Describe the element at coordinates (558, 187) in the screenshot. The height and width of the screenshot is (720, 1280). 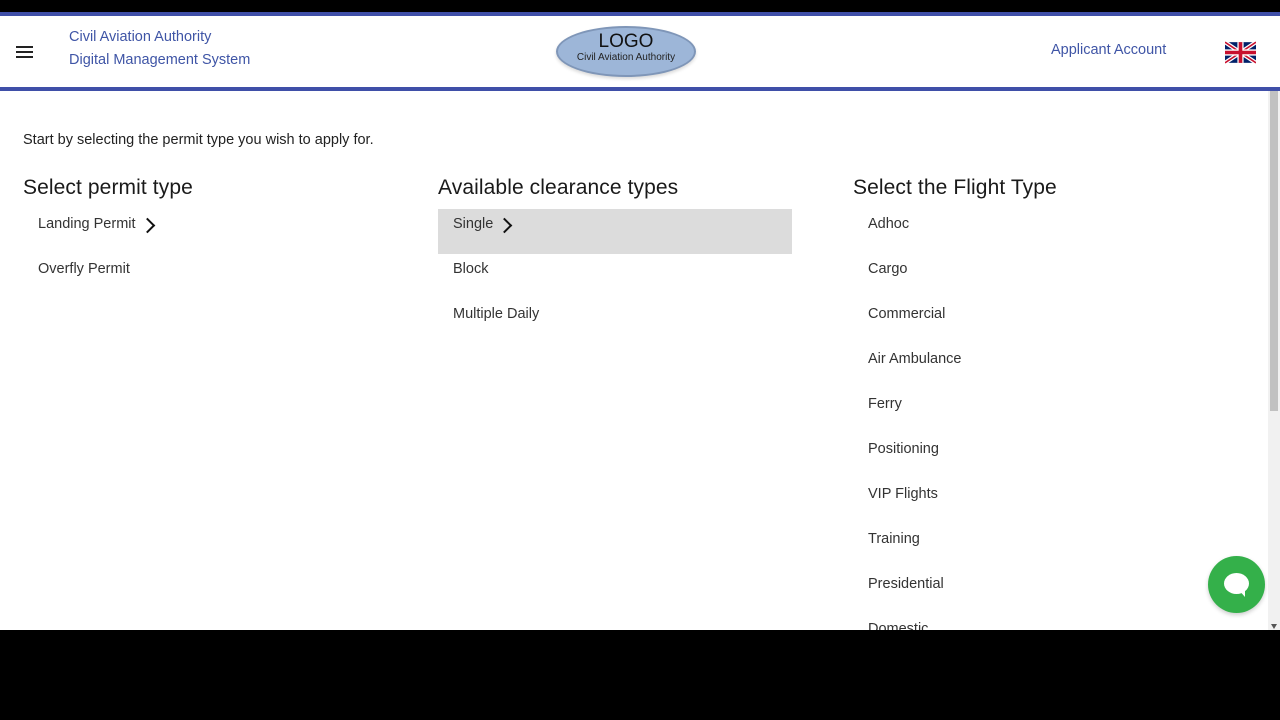
I see `clearance-type-title: Available clearance types` at that location.